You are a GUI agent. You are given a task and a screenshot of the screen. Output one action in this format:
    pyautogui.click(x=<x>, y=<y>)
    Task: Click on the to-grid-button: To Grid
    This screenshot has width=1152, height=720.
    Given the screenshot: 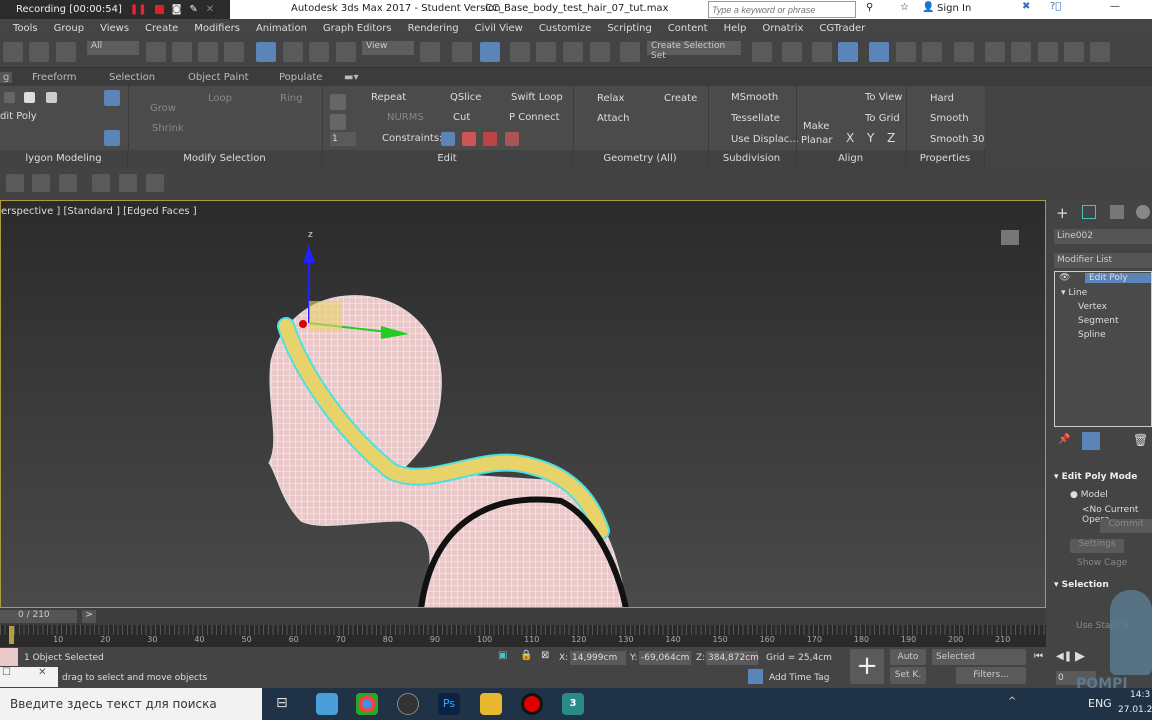 What is the action you would take?
    pyautogui.click(x=882, y=118)
    